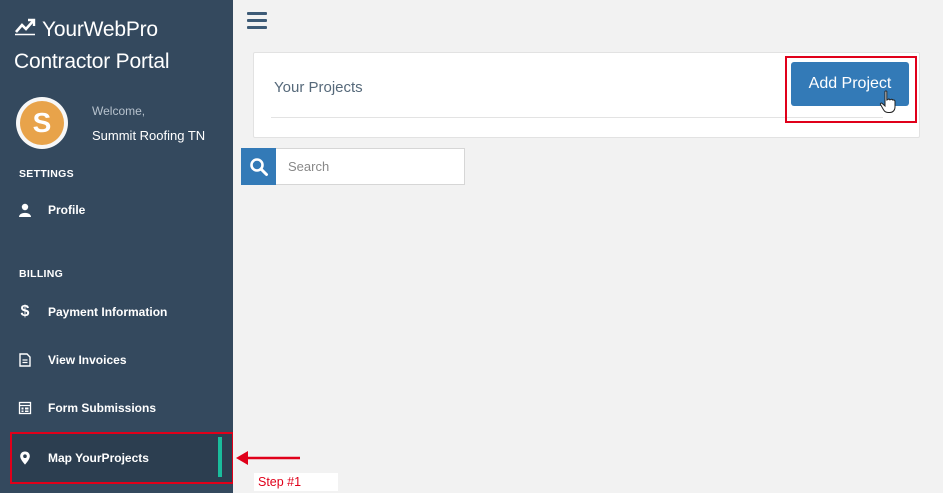  I want to click on sidebar-item-view-invoices: View Invoices, so click(123, 360).